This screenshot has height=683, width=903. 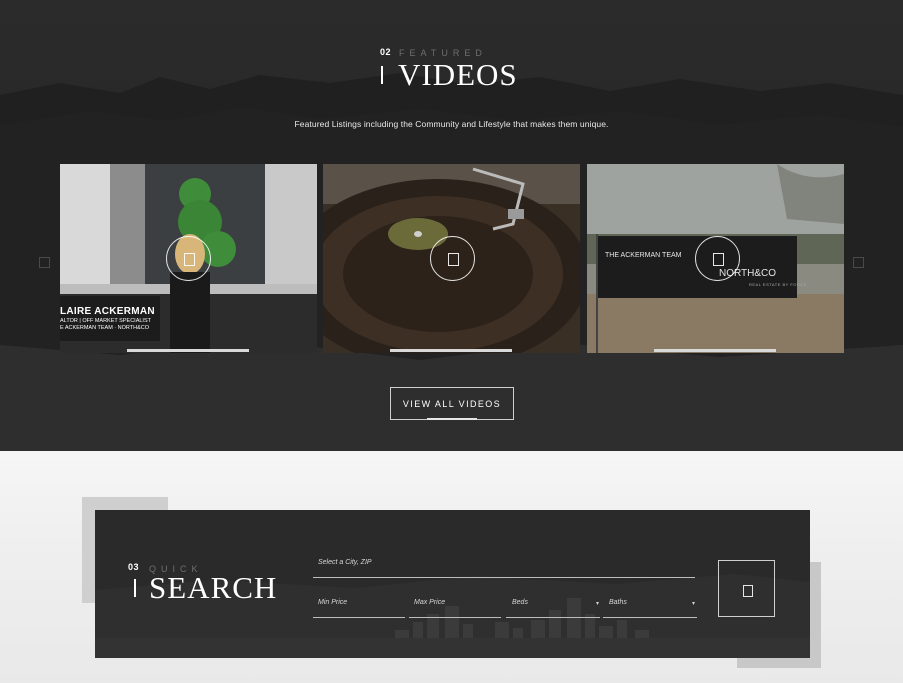 I want to click on section-number: 02, so click(x=386, y=52).